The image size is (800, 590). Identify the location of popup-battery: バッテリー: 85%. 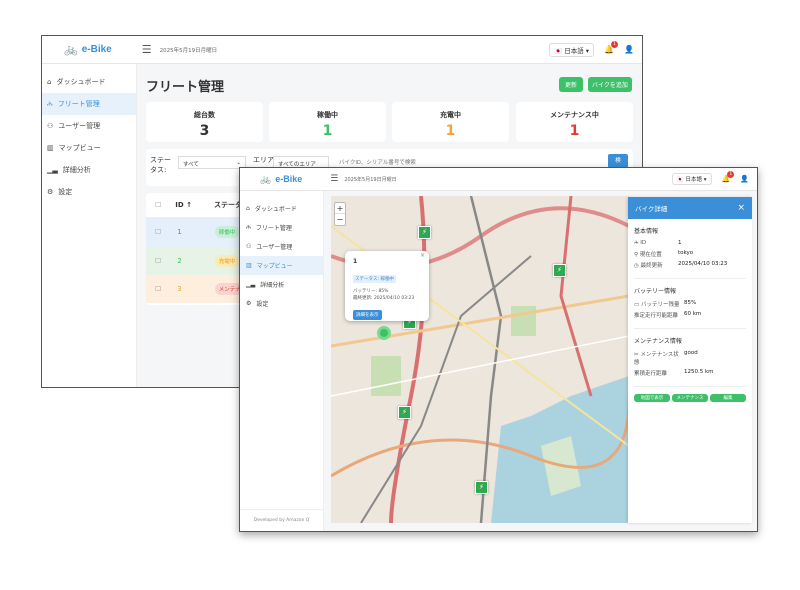
(371, 291).